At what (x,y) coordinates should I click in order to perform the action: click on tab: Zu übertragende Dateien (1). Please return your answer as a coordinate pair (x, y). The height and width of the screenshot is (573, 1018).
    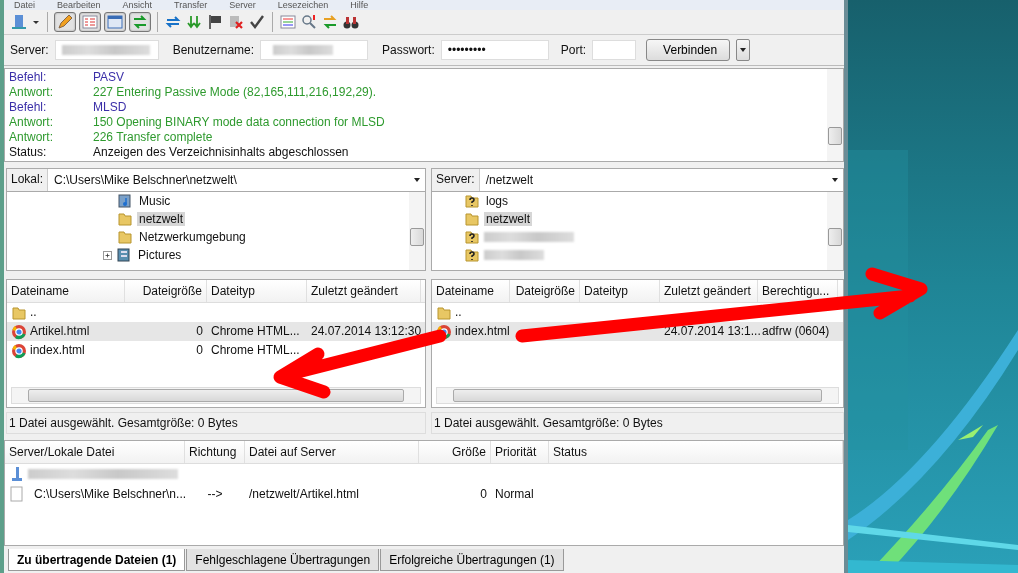
    Looking at the image, I should click on (97, 560).